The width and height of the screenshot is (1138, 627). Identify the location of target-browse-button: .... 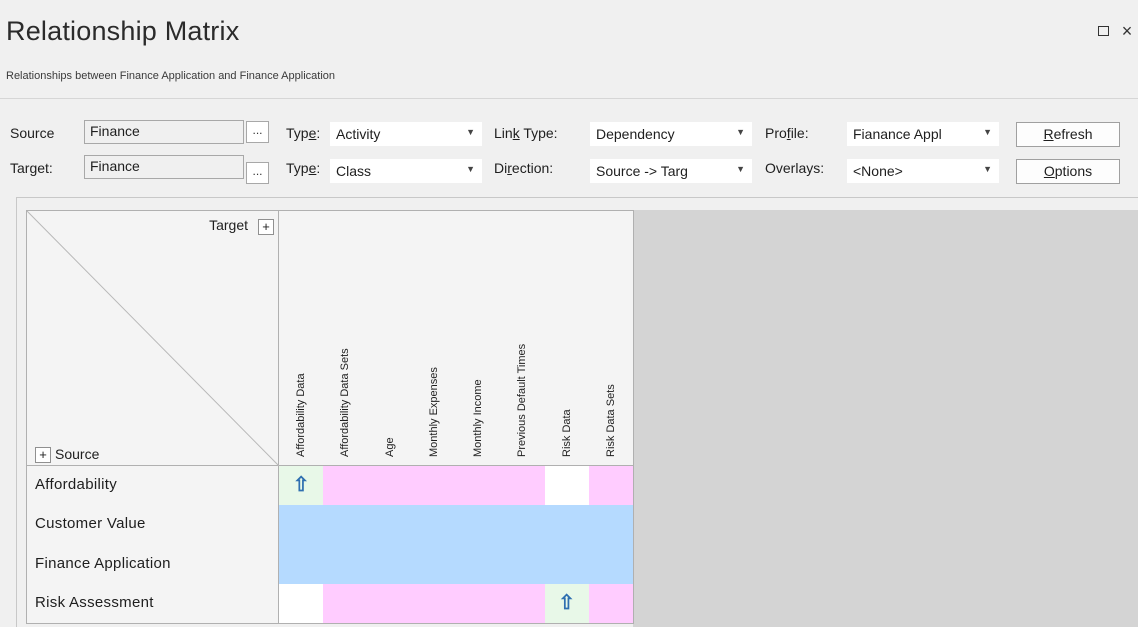
(257, 173).